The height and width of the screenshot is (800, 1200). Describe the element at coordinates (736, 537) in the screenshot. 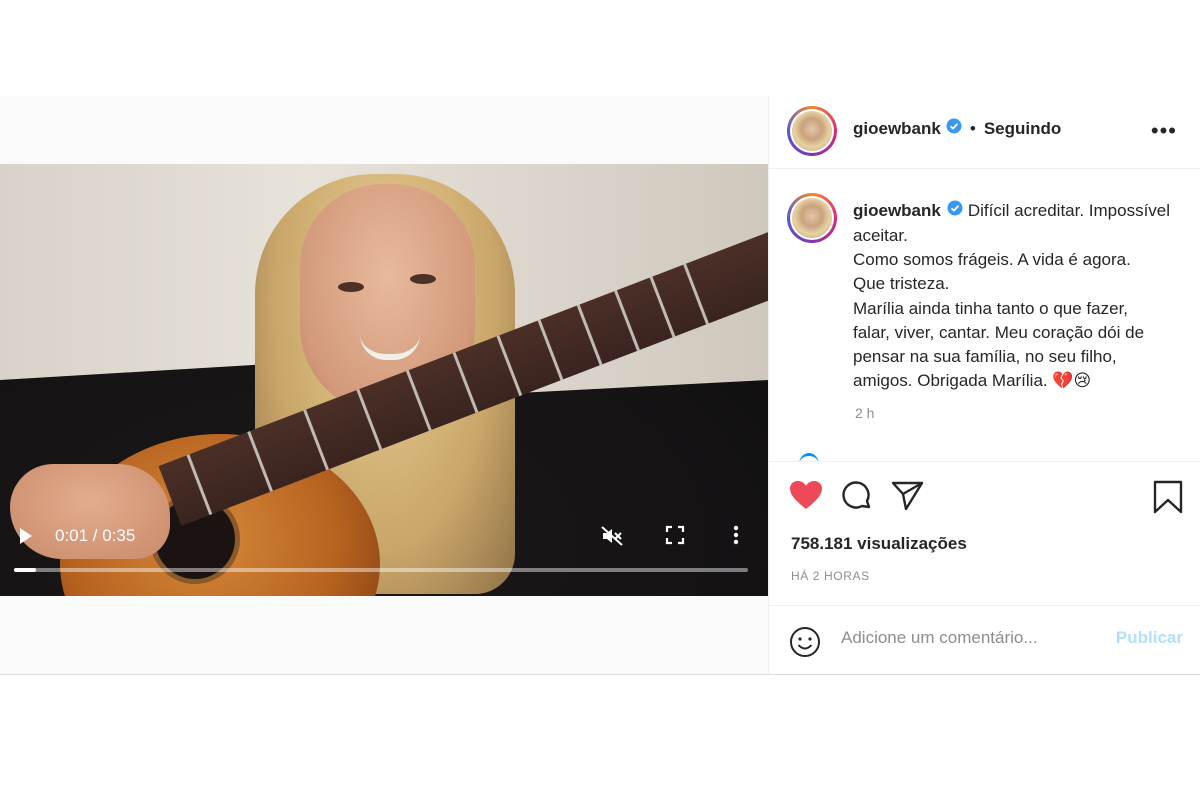

I see `video-more-options-icon` at that location.